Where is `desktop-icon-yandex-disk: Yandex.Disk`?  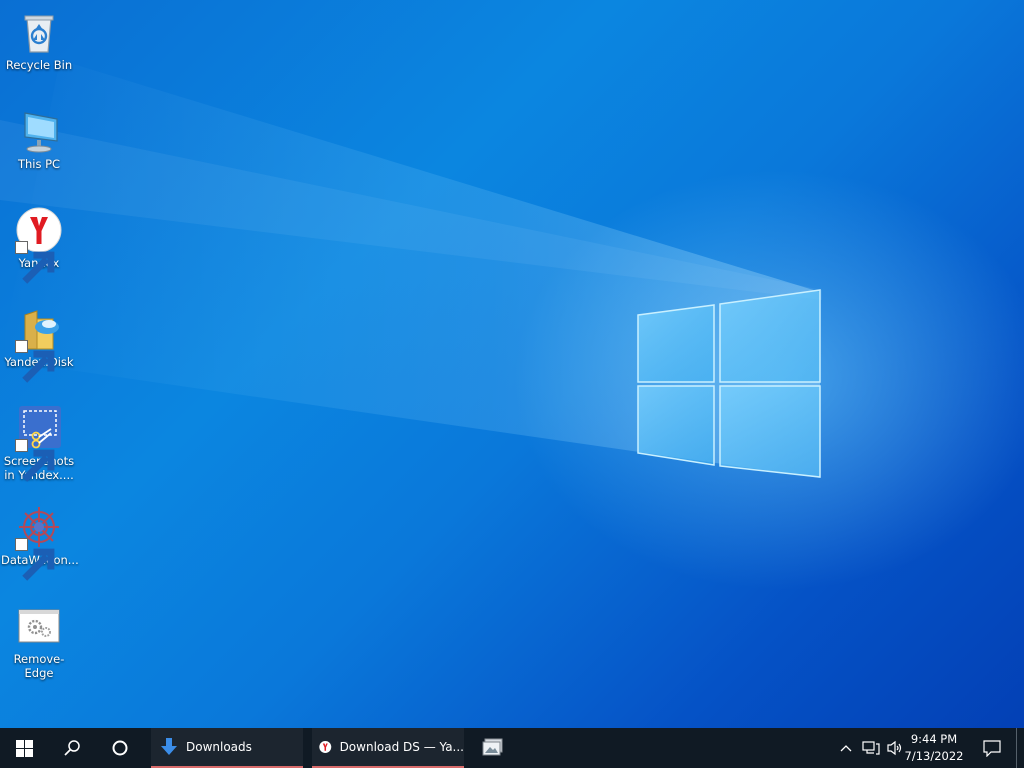 desktop-icon-yandex-disk: Yandex.Disk is located at coordinates (39, 344).